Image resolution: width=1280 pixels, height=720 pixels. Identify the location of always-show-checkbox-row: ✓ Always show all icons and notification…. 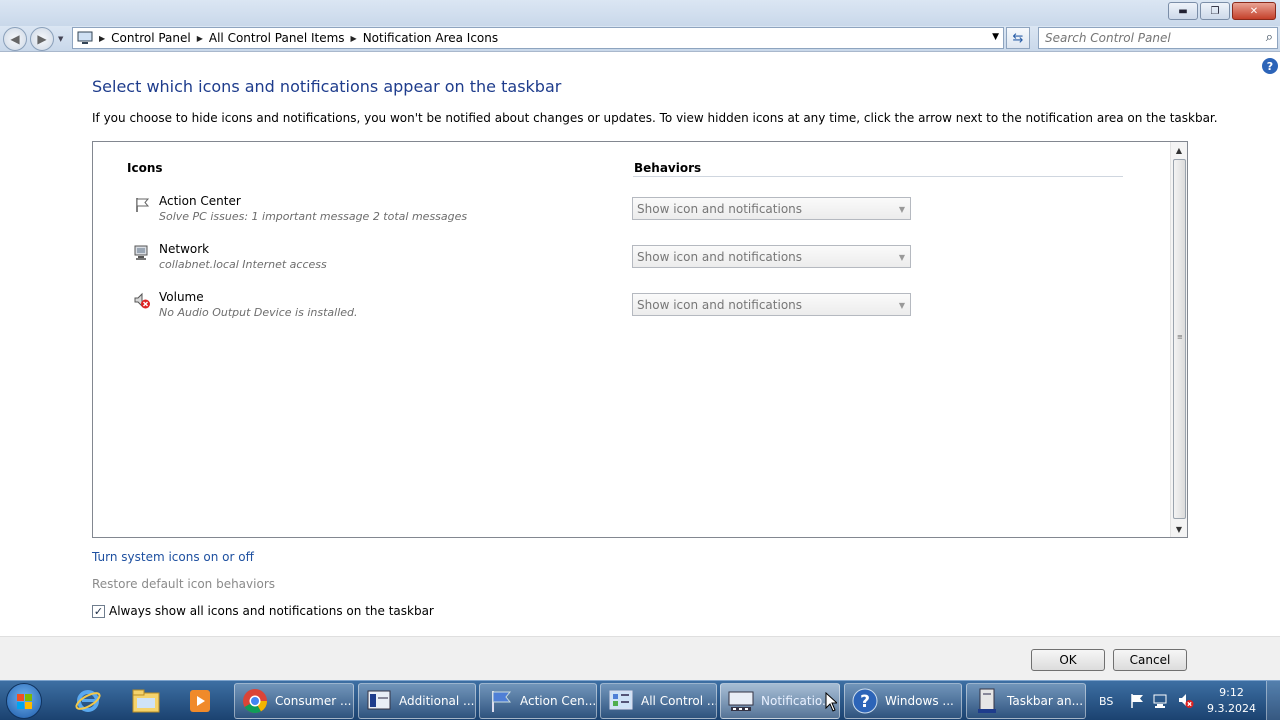
(263, 611).